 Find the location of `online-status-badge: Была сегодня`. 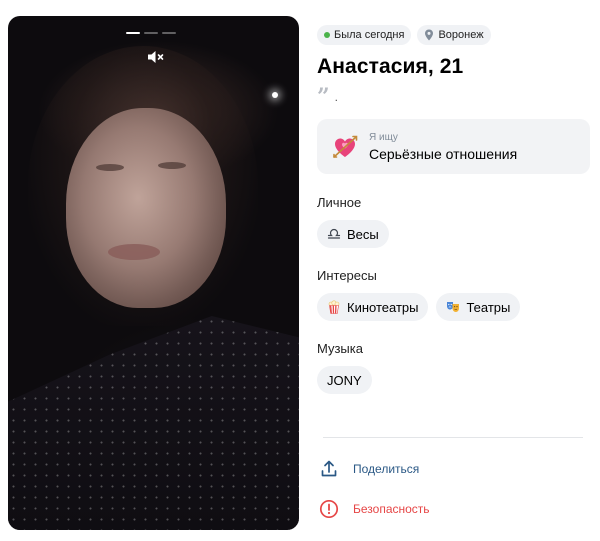

online-status-badge: Была сегодня is located at coordinates (364, 35).